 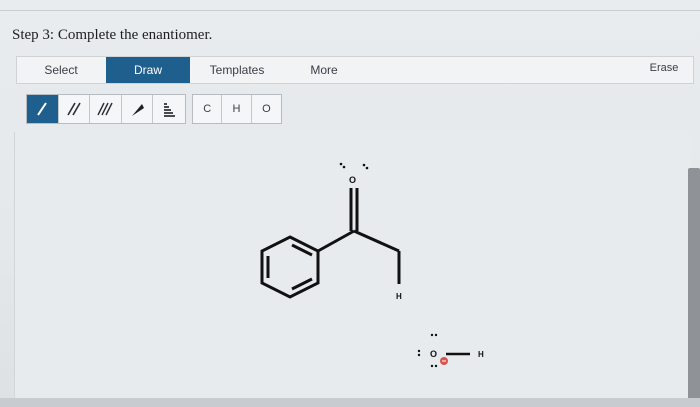 I want to click on oxygen-lone-pairs, so click(x=354, y=166).